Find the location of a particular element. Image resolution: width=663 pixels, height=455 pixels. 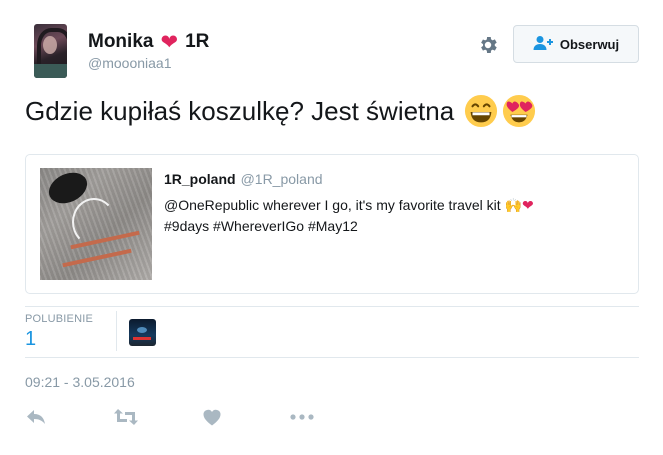

retweet-icon is located at coordinates (126, 417).